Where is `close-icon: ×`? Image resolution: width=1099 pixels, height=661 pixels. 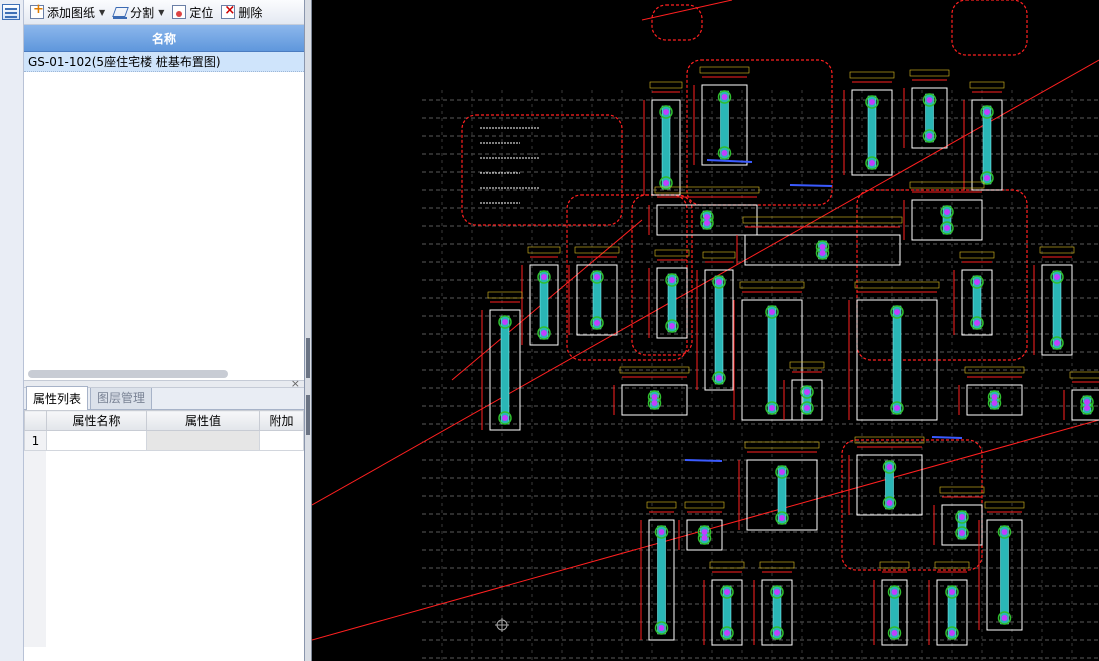
close-icon: × is located at coordinates (295, 383).